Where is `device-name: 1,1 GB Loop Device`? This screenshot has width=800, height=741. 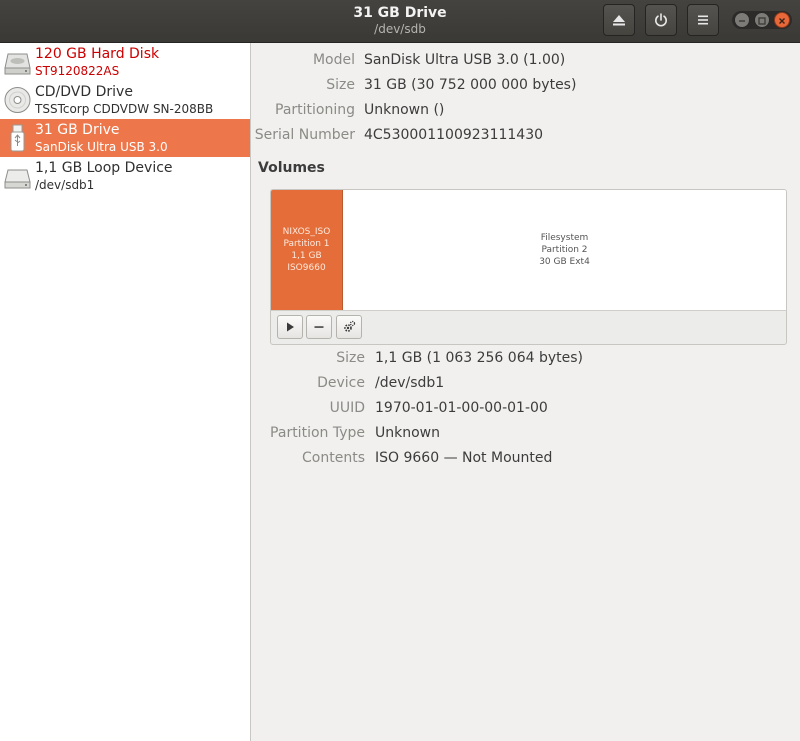
device-name: 1,1 GB Loop Device is located at coordinates (104, 168).